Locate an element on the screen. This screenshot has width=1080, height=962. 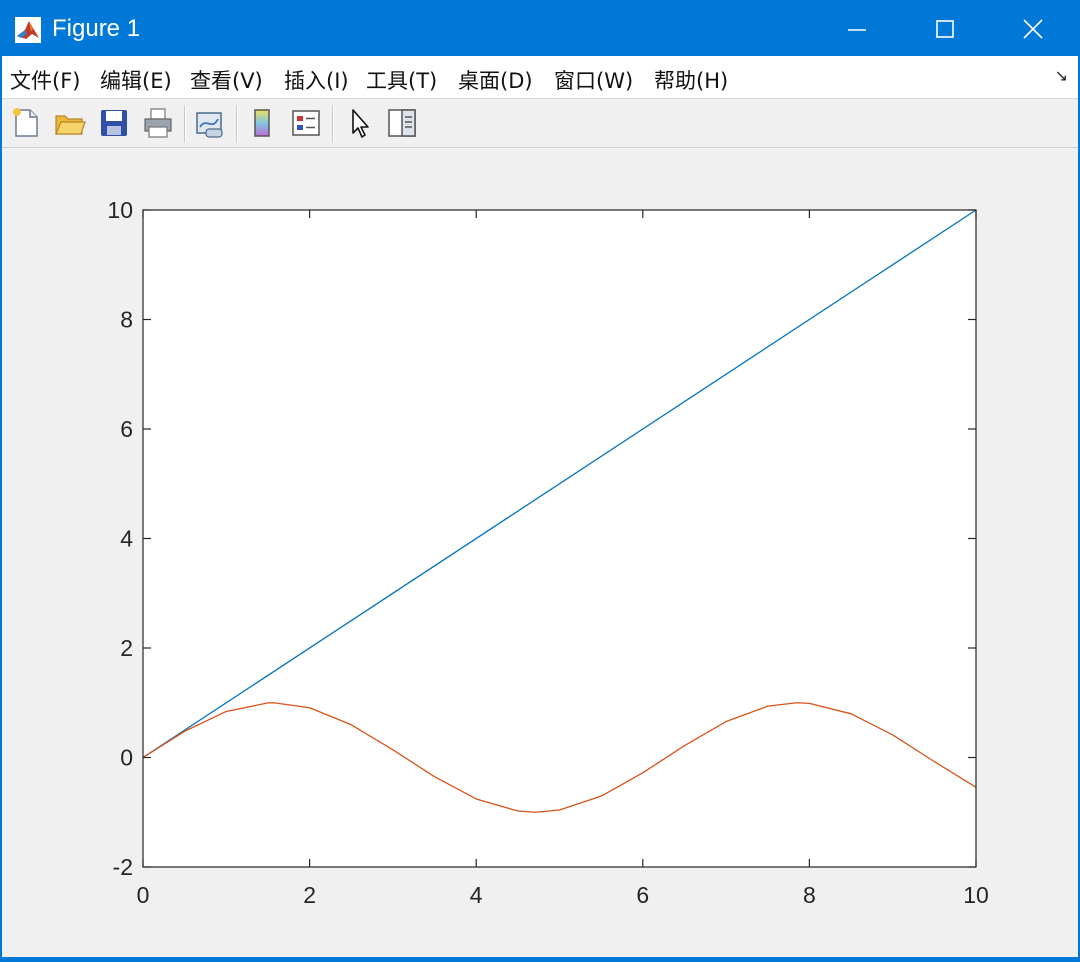
close-icon is located at coordinates (1033, 29).